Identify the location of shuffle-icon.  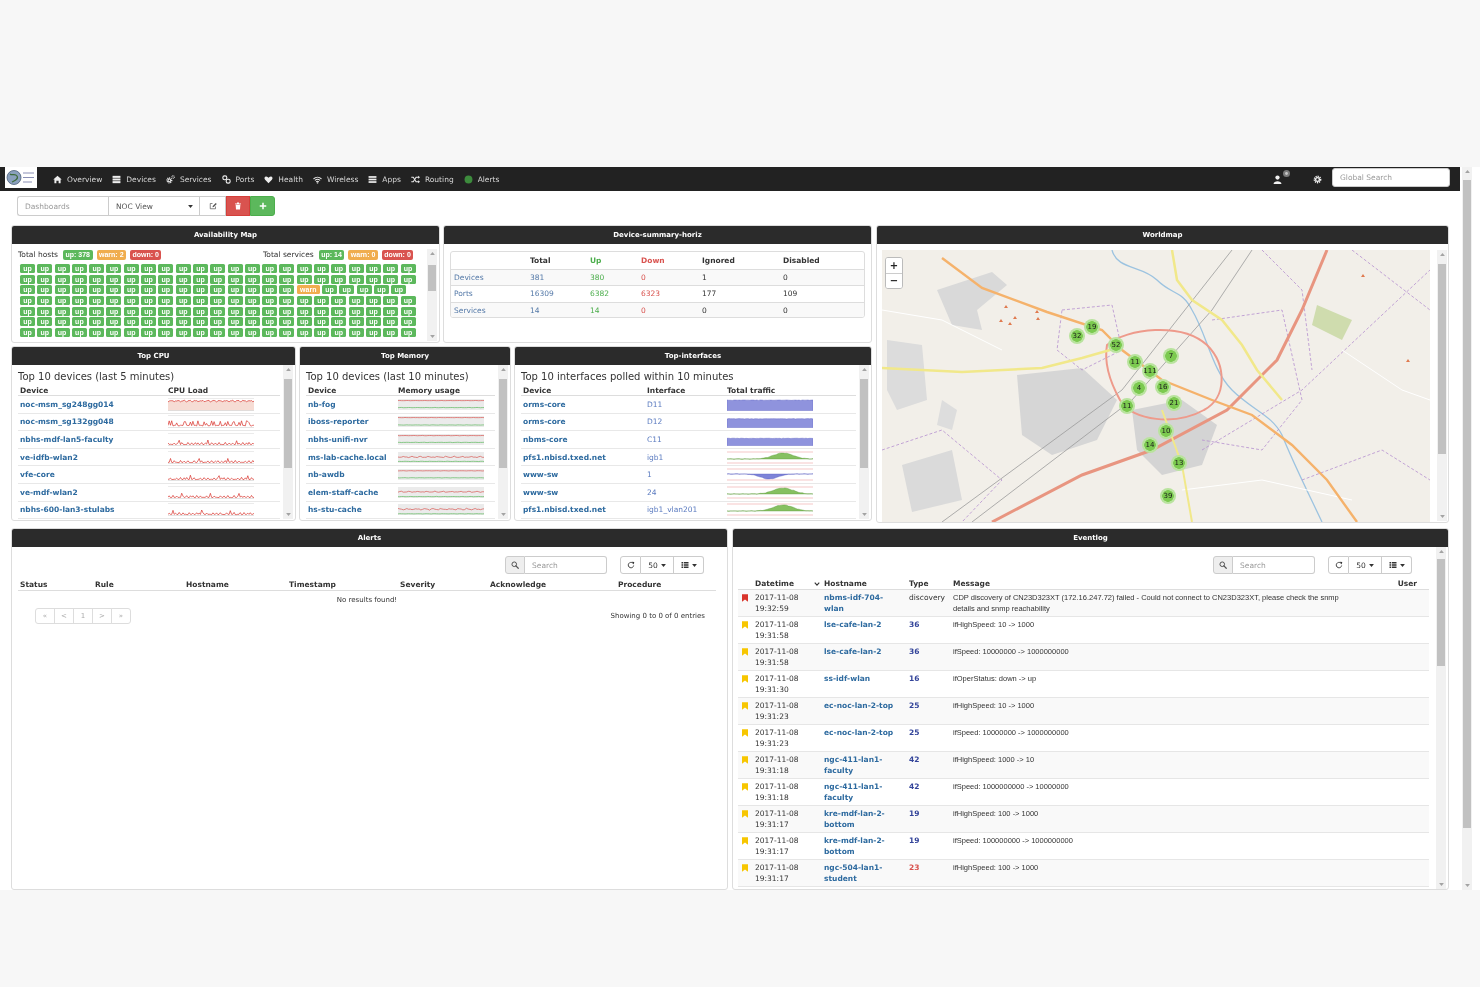
(415, 179).